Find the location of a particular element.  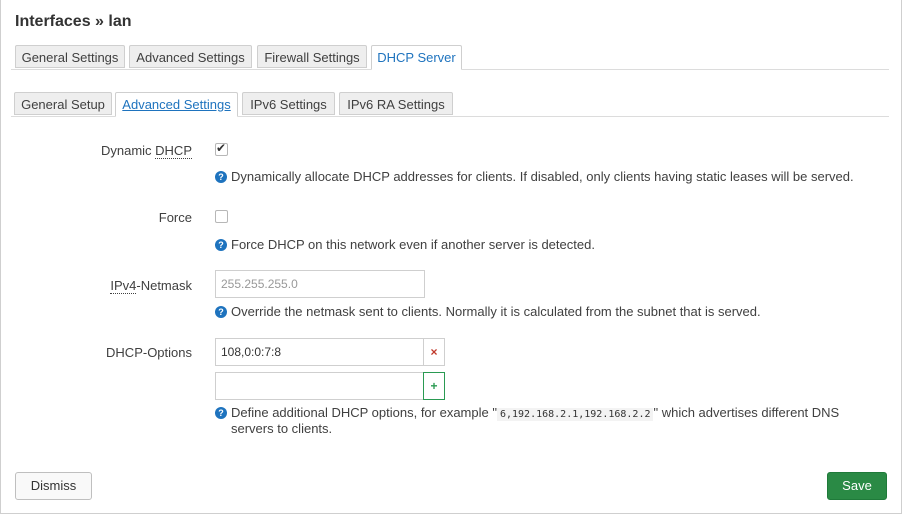

label-text: Dynamic is located at coordinates (128, 150).